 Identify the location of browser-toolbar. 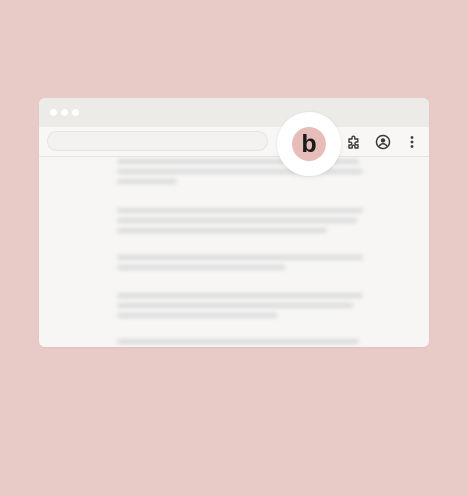
(234, 142).